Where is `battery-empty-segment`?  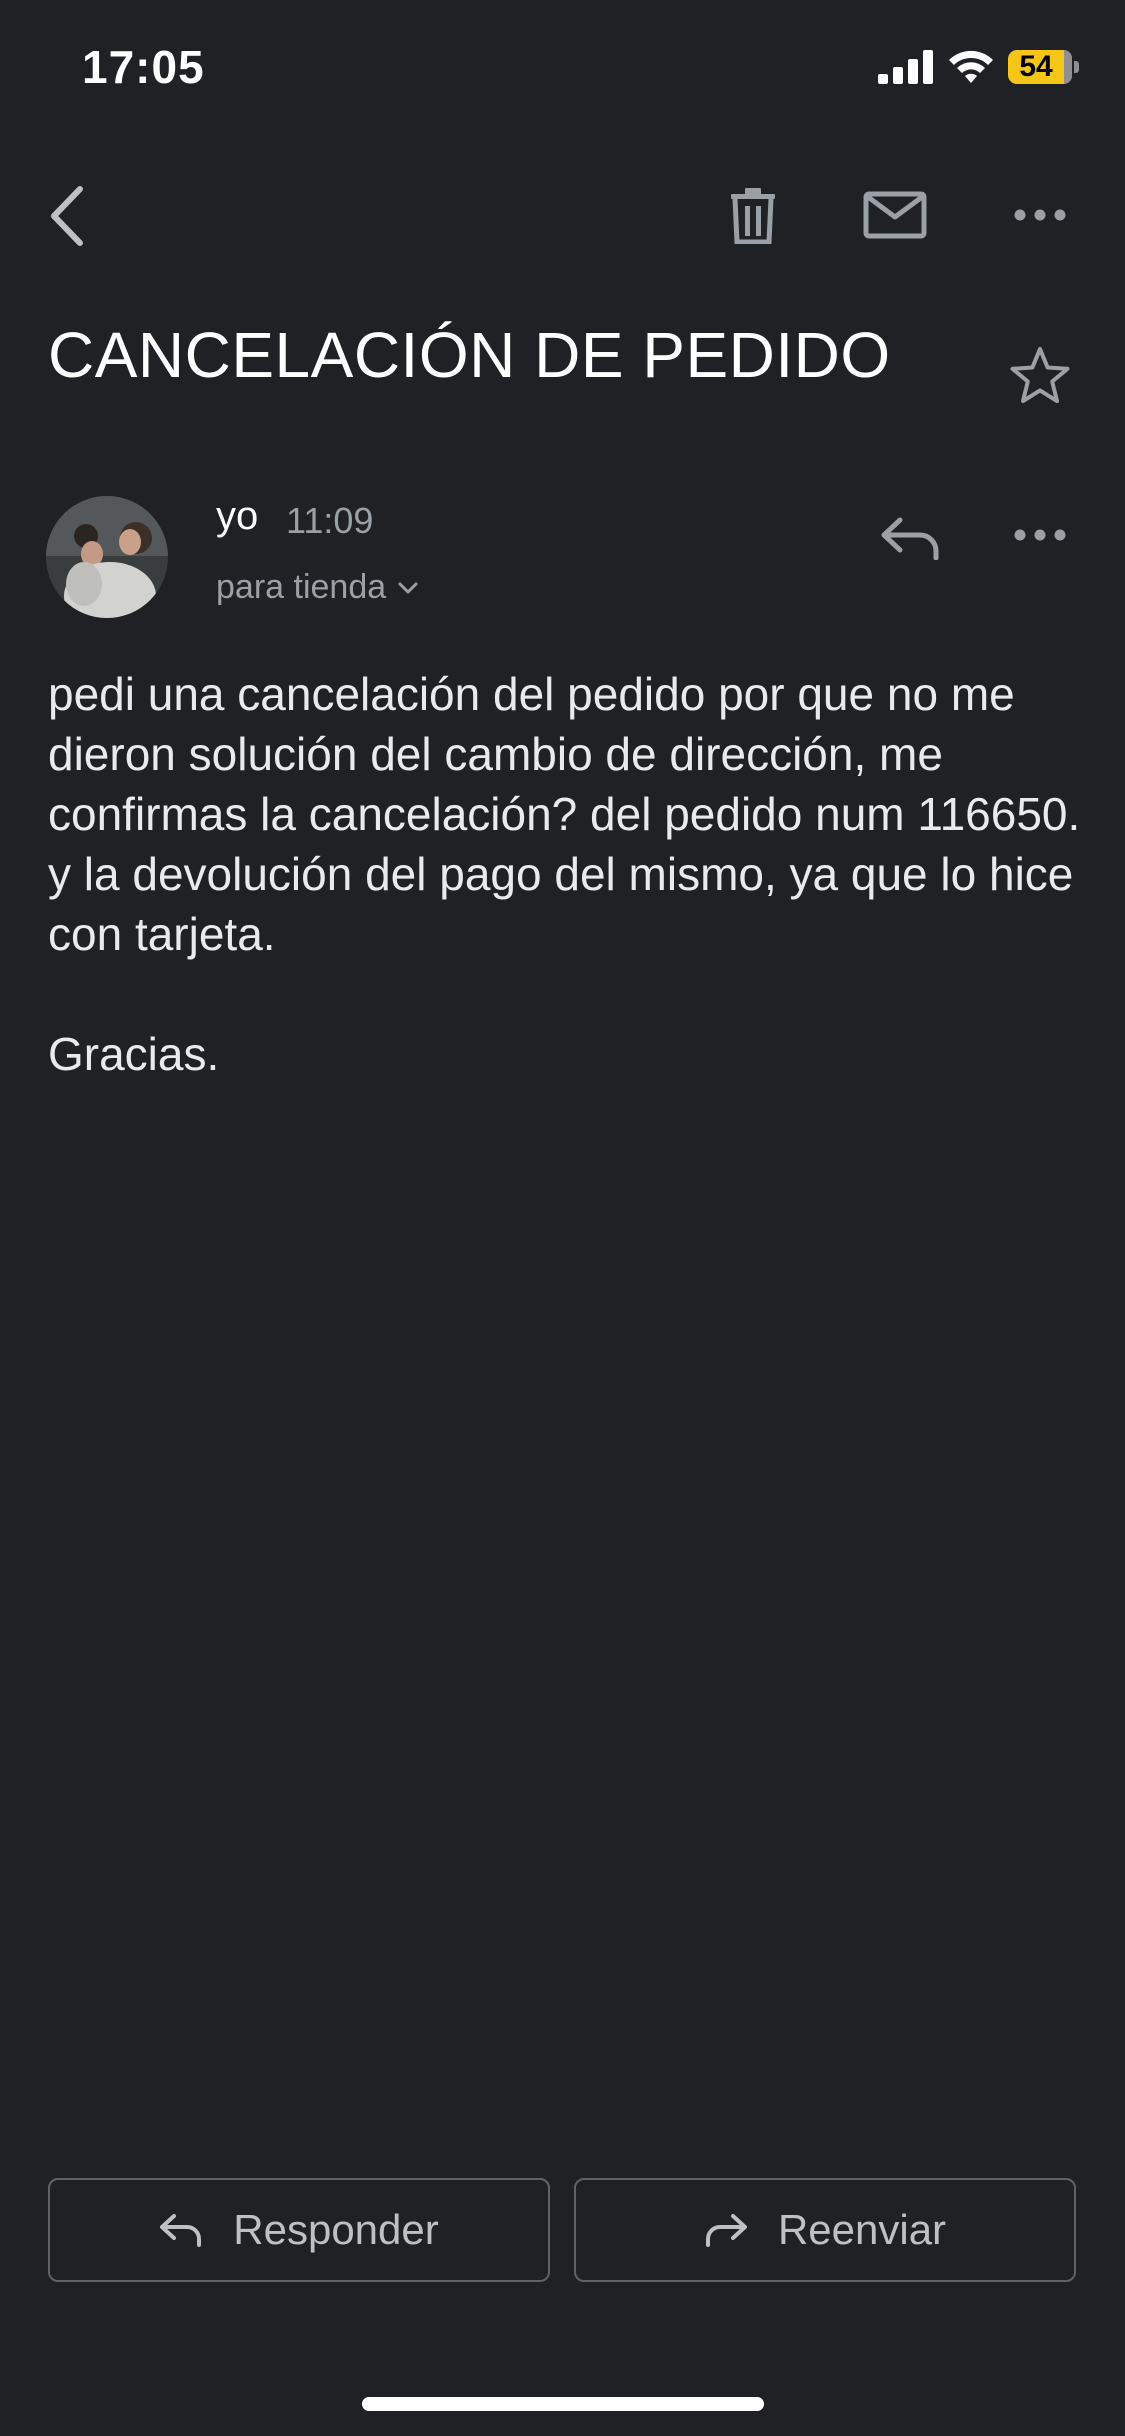 battery-empty-segment is located at coordinates (1068, 67).